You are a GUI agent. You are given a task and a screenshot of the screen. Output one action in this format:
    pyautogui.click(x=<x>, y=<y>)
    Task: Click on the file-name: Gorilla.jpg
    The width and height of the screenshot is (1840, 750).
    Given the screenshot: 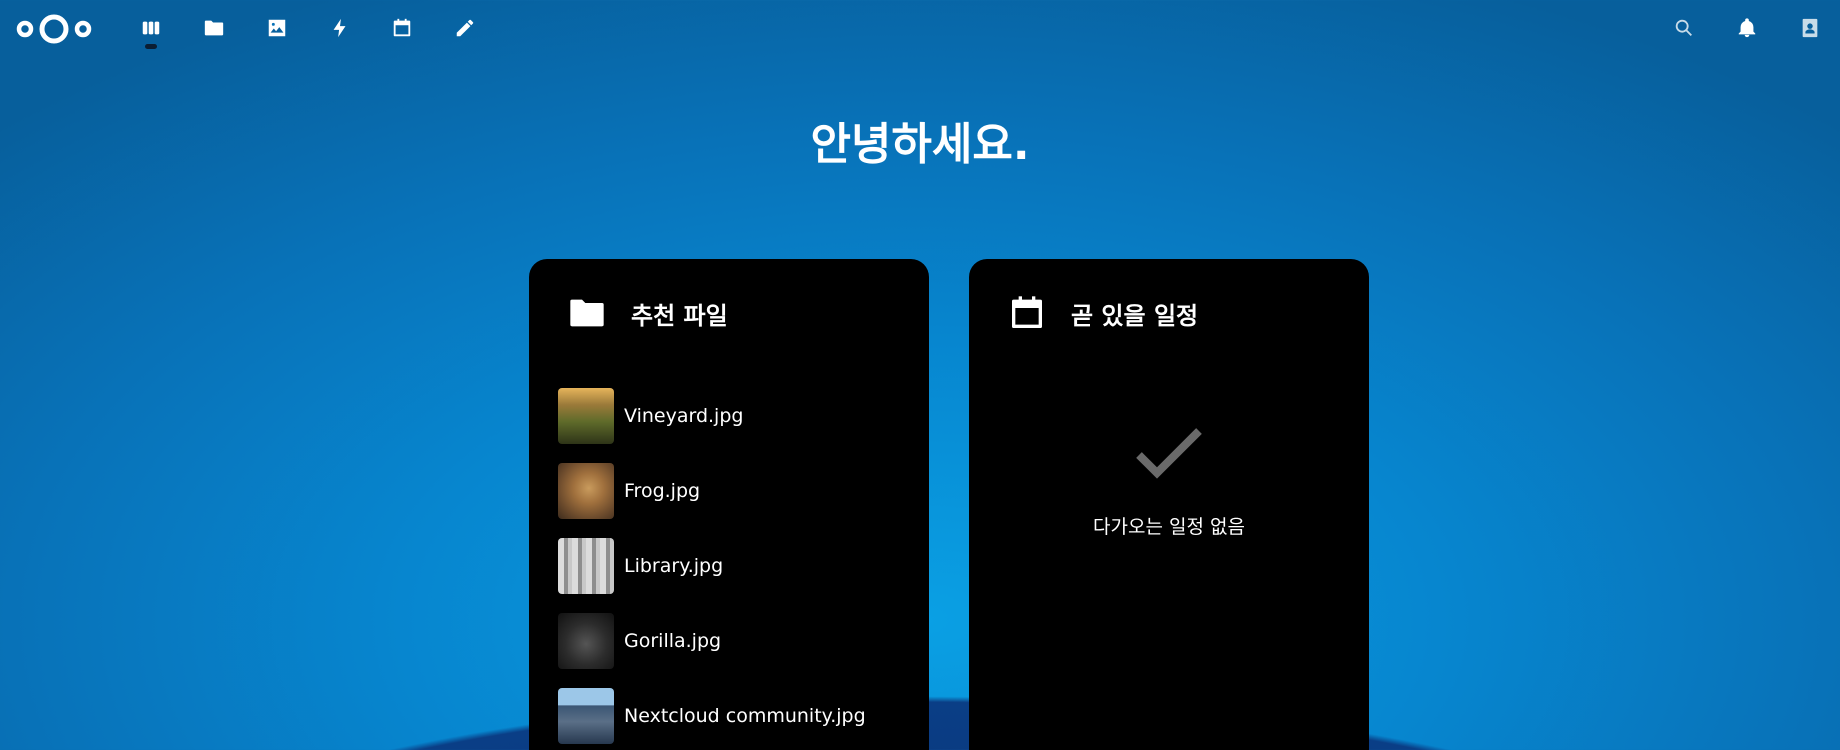 What is the action you would take?
    pyautogui.click(x=673, y=640)
    